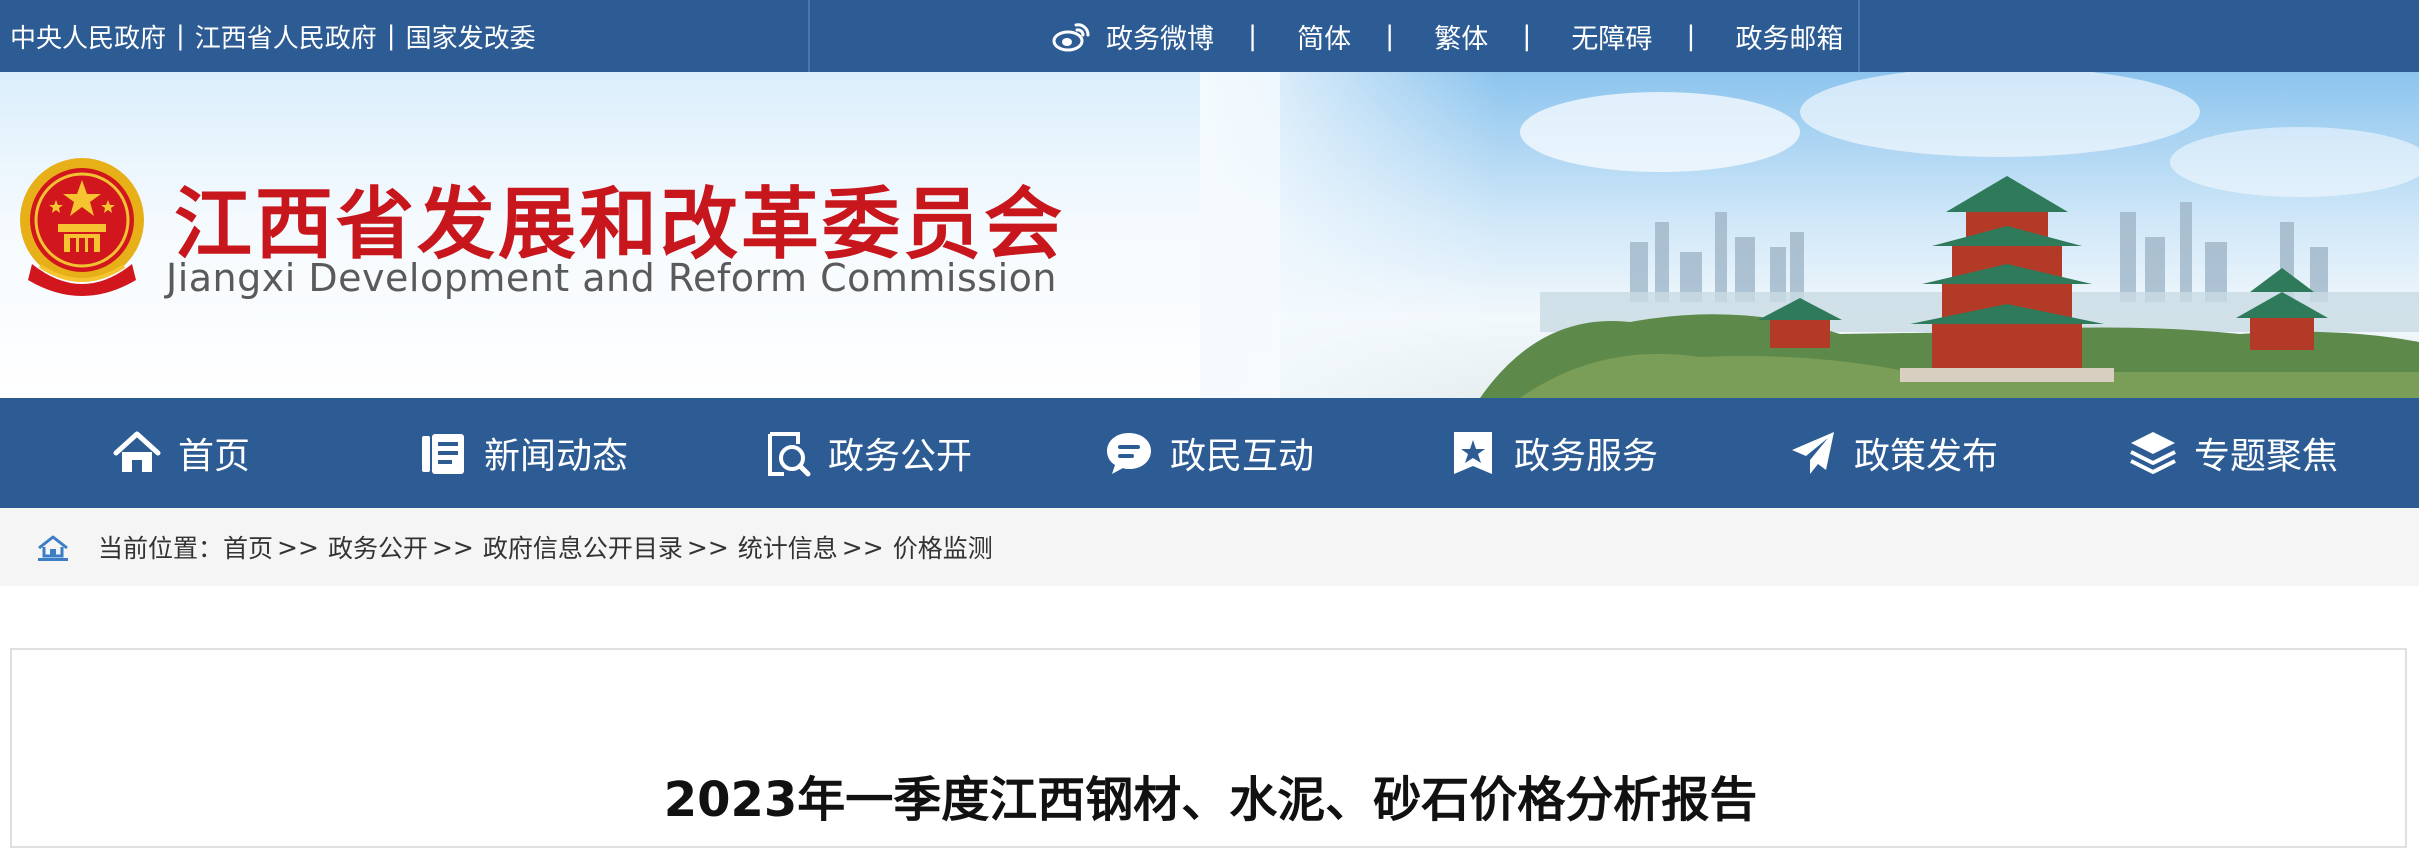 The width and height of the screenshot is (2419, 848). Describe the element at coordinates (1586, 456) in the screenshot. I see `nav-services-label: 政务服务` at that location.